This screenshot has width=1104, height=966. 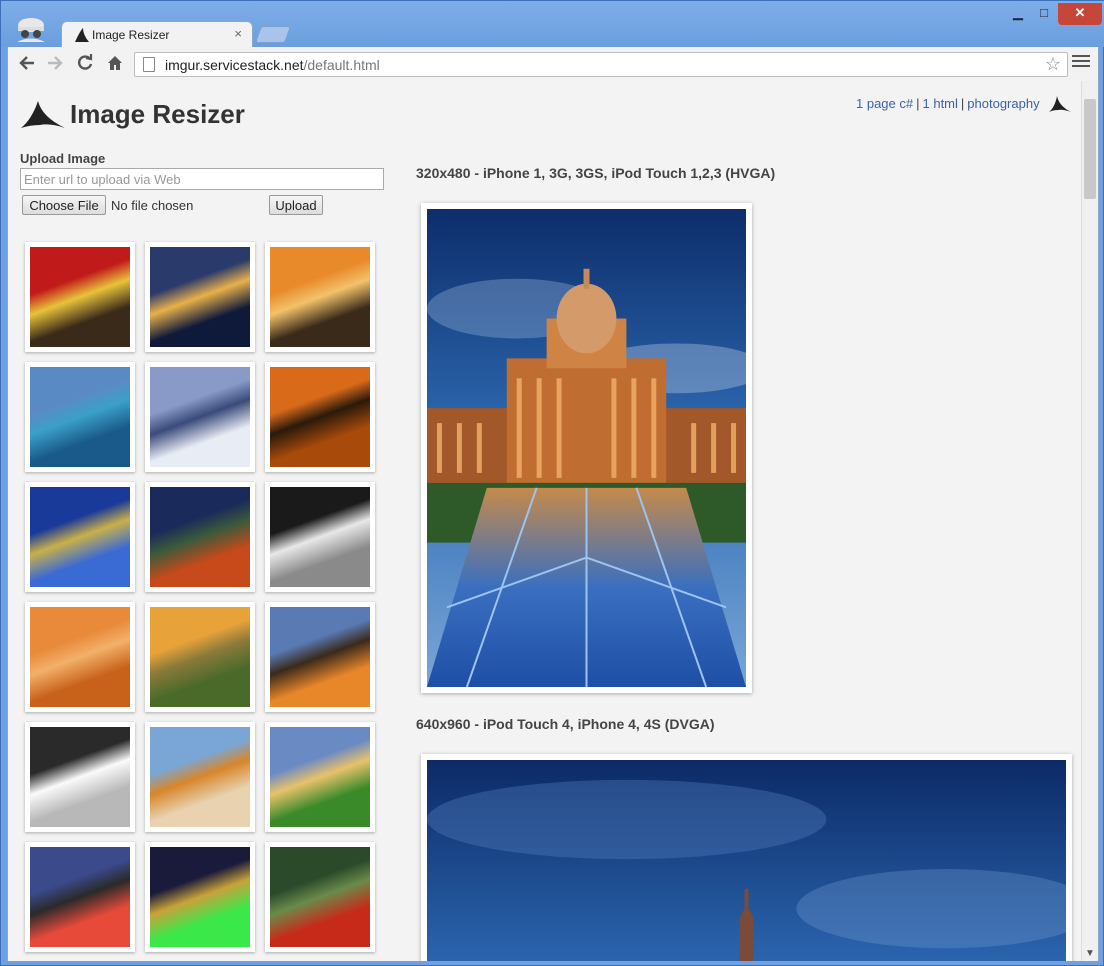 I want to click on reload-icon, so click(x=85, y=62).